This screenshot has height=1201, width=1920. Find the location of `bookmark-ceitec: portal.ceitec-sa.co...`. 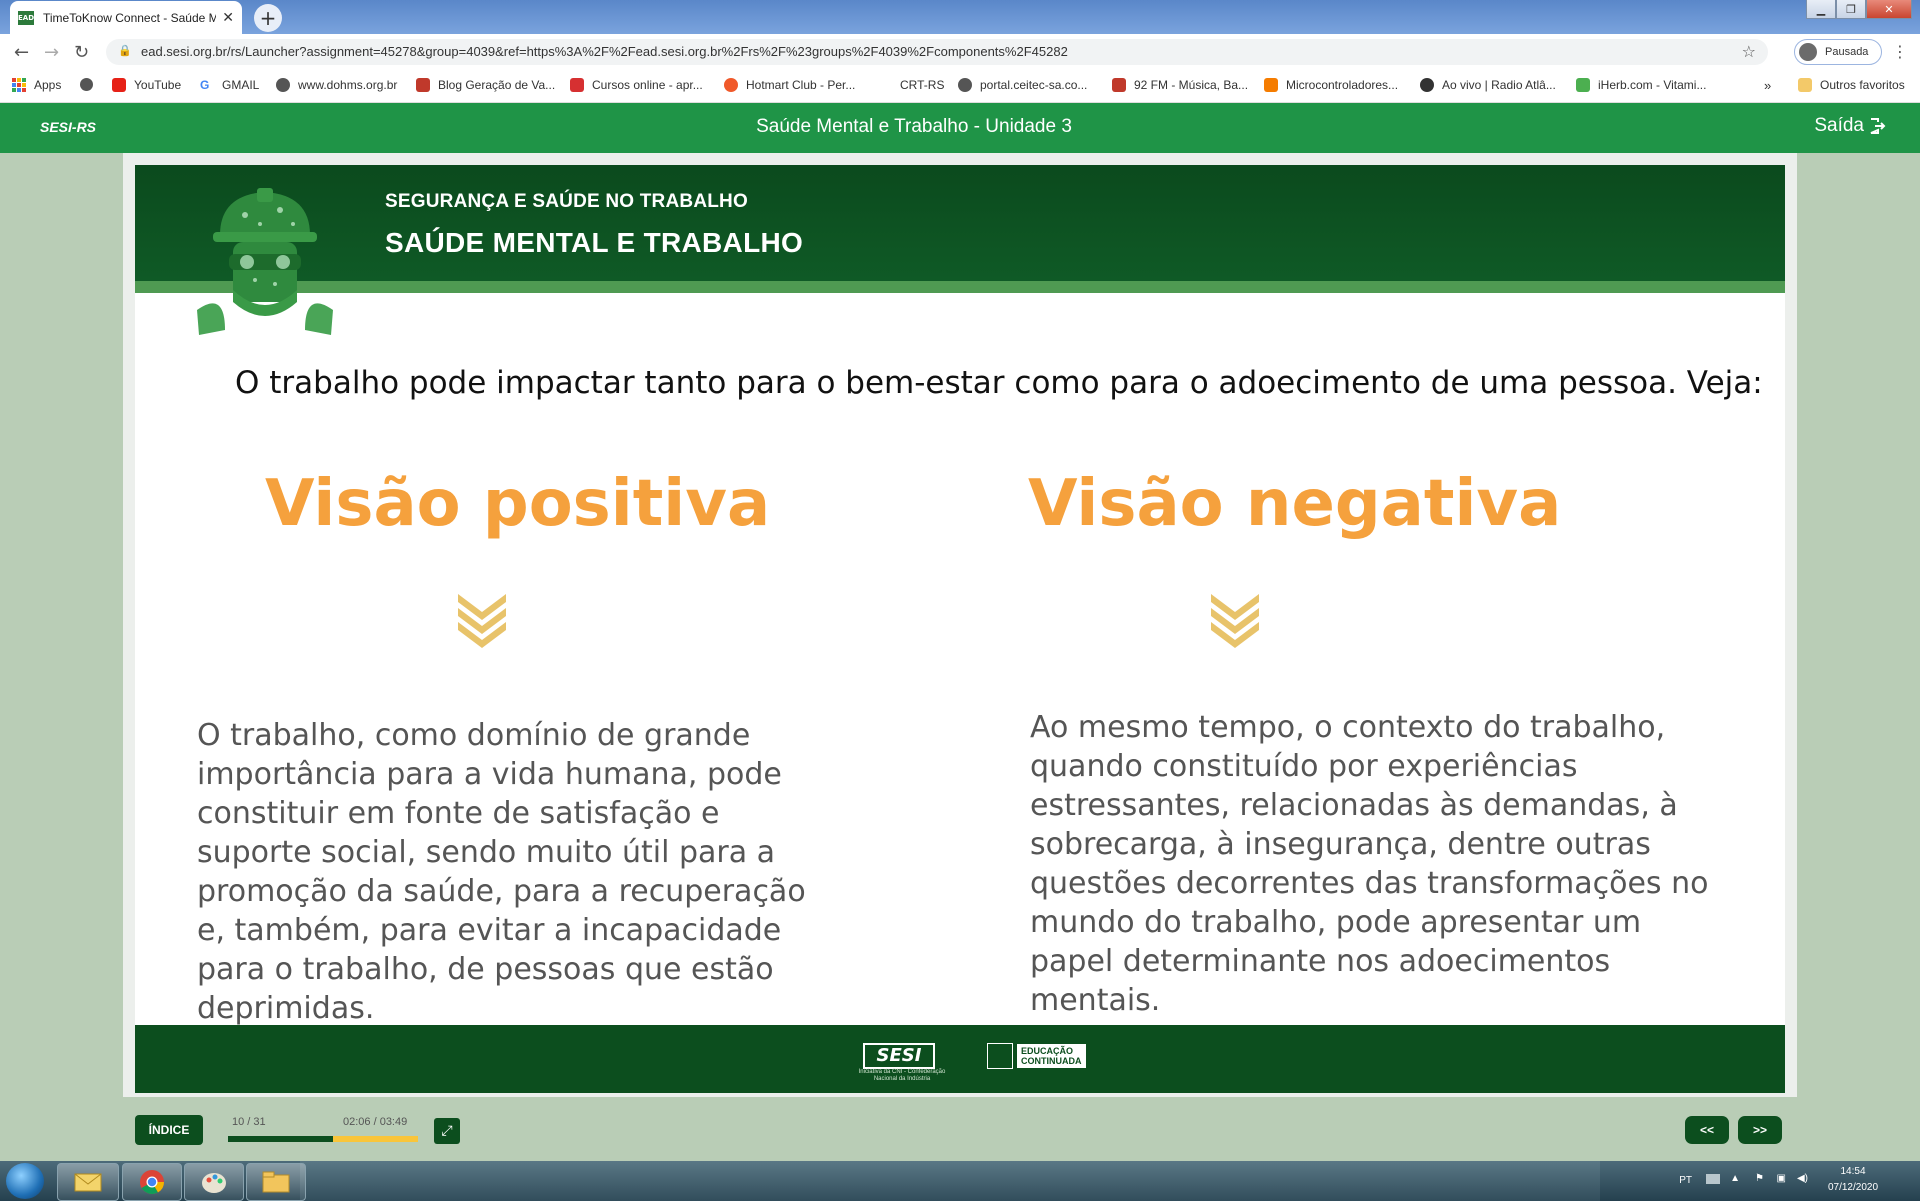

bookmark-ceitec: portal.ceitec-sa.co... is located at coordinates (1022, 85).